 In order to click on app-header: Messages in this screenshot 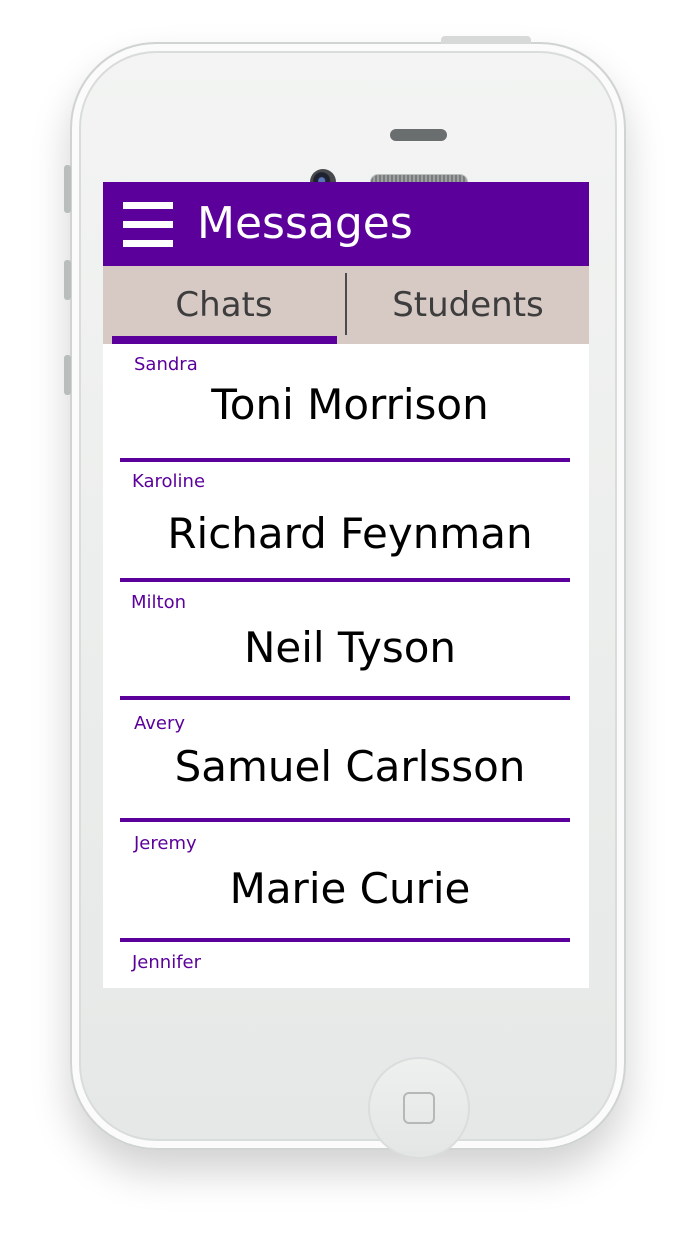, I will do `click(346, 224)`.